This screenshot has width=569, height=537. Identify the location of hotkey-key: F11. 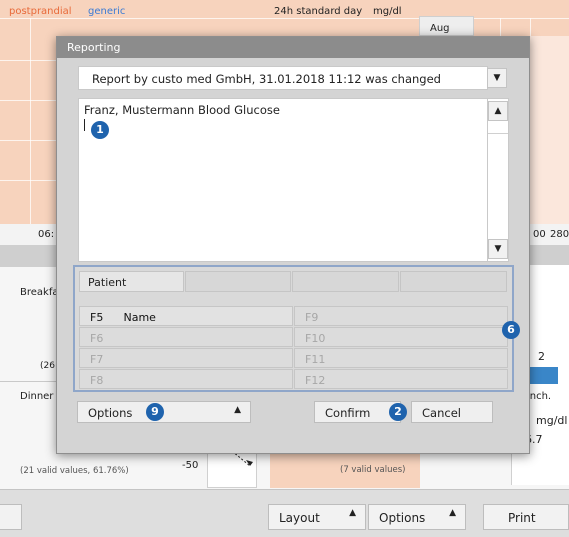
(315, 359).